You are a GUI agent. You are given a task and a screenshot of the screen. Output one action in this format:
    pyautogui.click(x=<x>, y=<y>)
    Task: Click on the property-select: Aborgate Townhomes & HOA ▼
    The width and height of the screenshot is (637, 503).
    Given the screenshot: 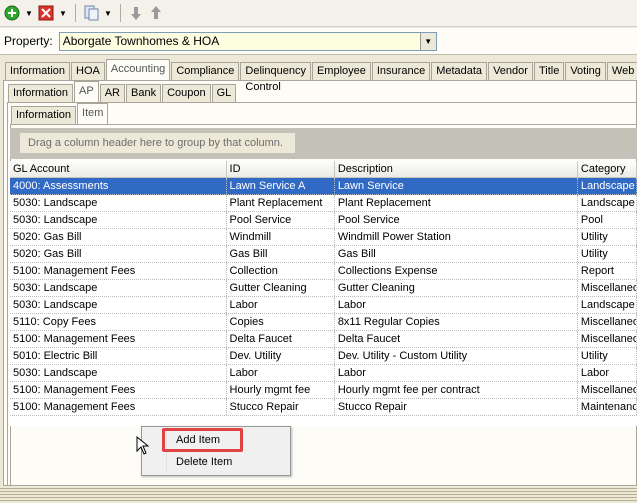 What is the action you would take?
    pyautogui.click(x=247, y=41)
    